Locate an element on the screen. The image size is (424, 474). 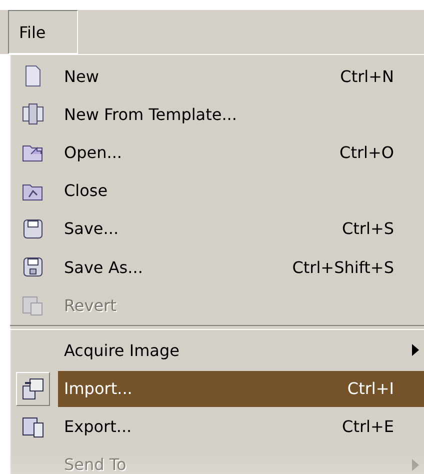
template-icon is located at coordinates (33, 114).